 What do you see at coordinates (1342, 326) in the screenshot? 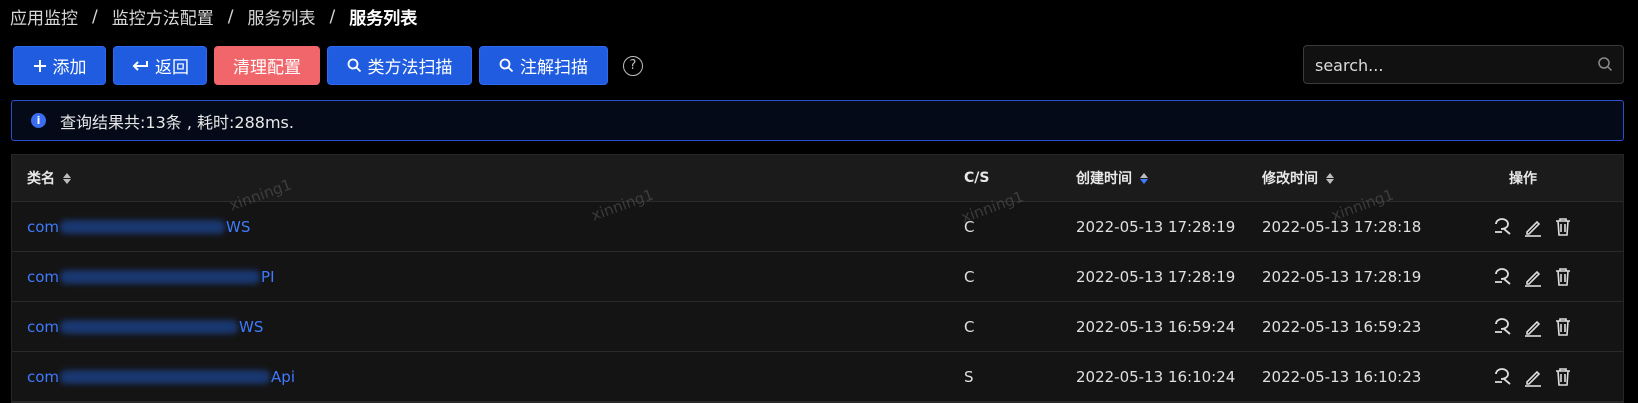
I see `modified-time: 2022-05-13 16:59:23` at bounding box center [1342, 326].